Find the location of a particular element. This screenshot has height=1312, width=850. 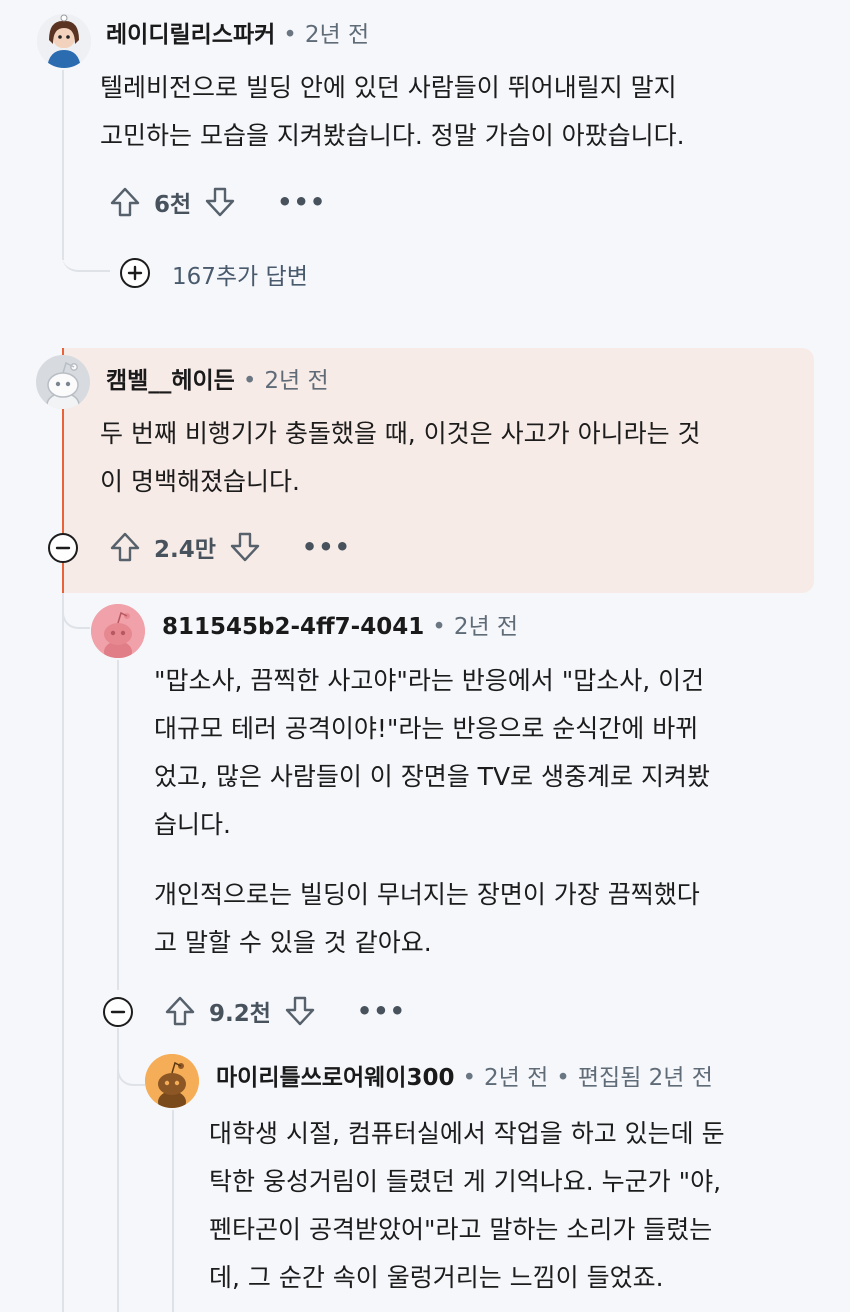

comment-line: 습니다. is located at coordinates (192, 824).